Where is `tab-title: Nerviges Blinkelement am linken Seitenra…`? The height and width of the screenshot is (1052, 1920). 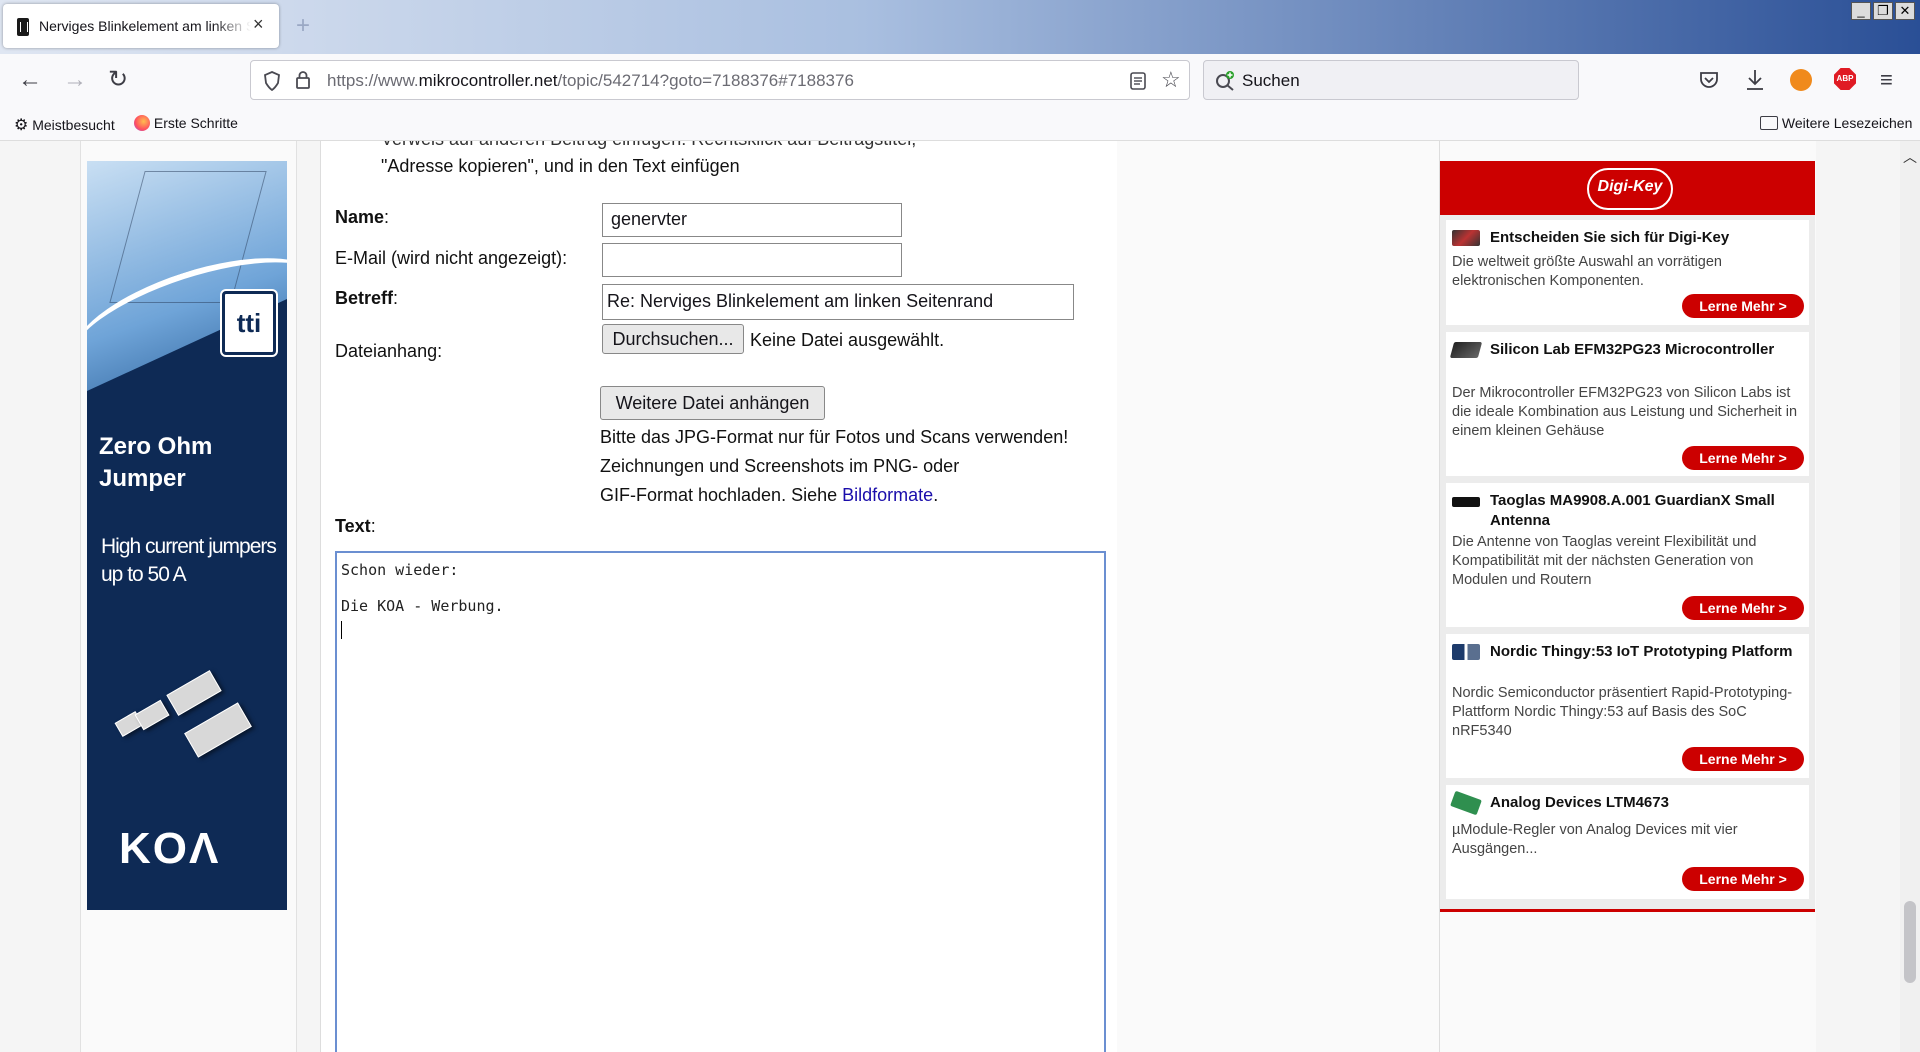 tab-title: Nerviges Blinkelement am linken Seitenra… is located at coordinates (145, 26).